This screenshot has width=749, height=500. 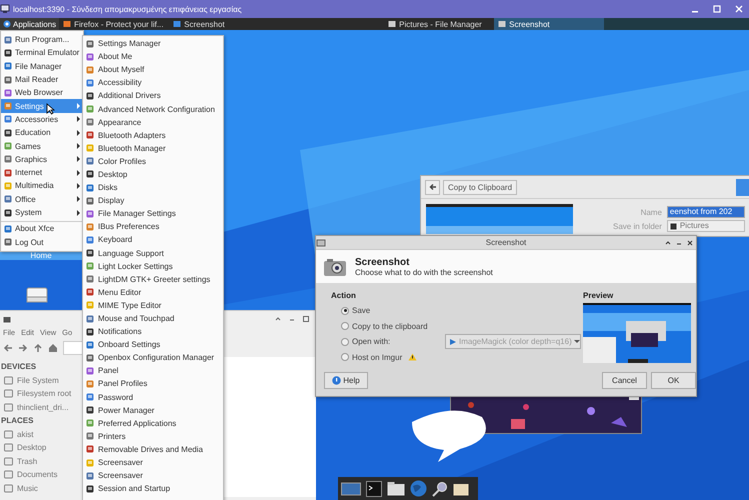 I want to click on window-title: localhost:3390 - Σύνδεση απομακρυσμένης επιφάνειας εργασίας, so click(x=127, y=9).